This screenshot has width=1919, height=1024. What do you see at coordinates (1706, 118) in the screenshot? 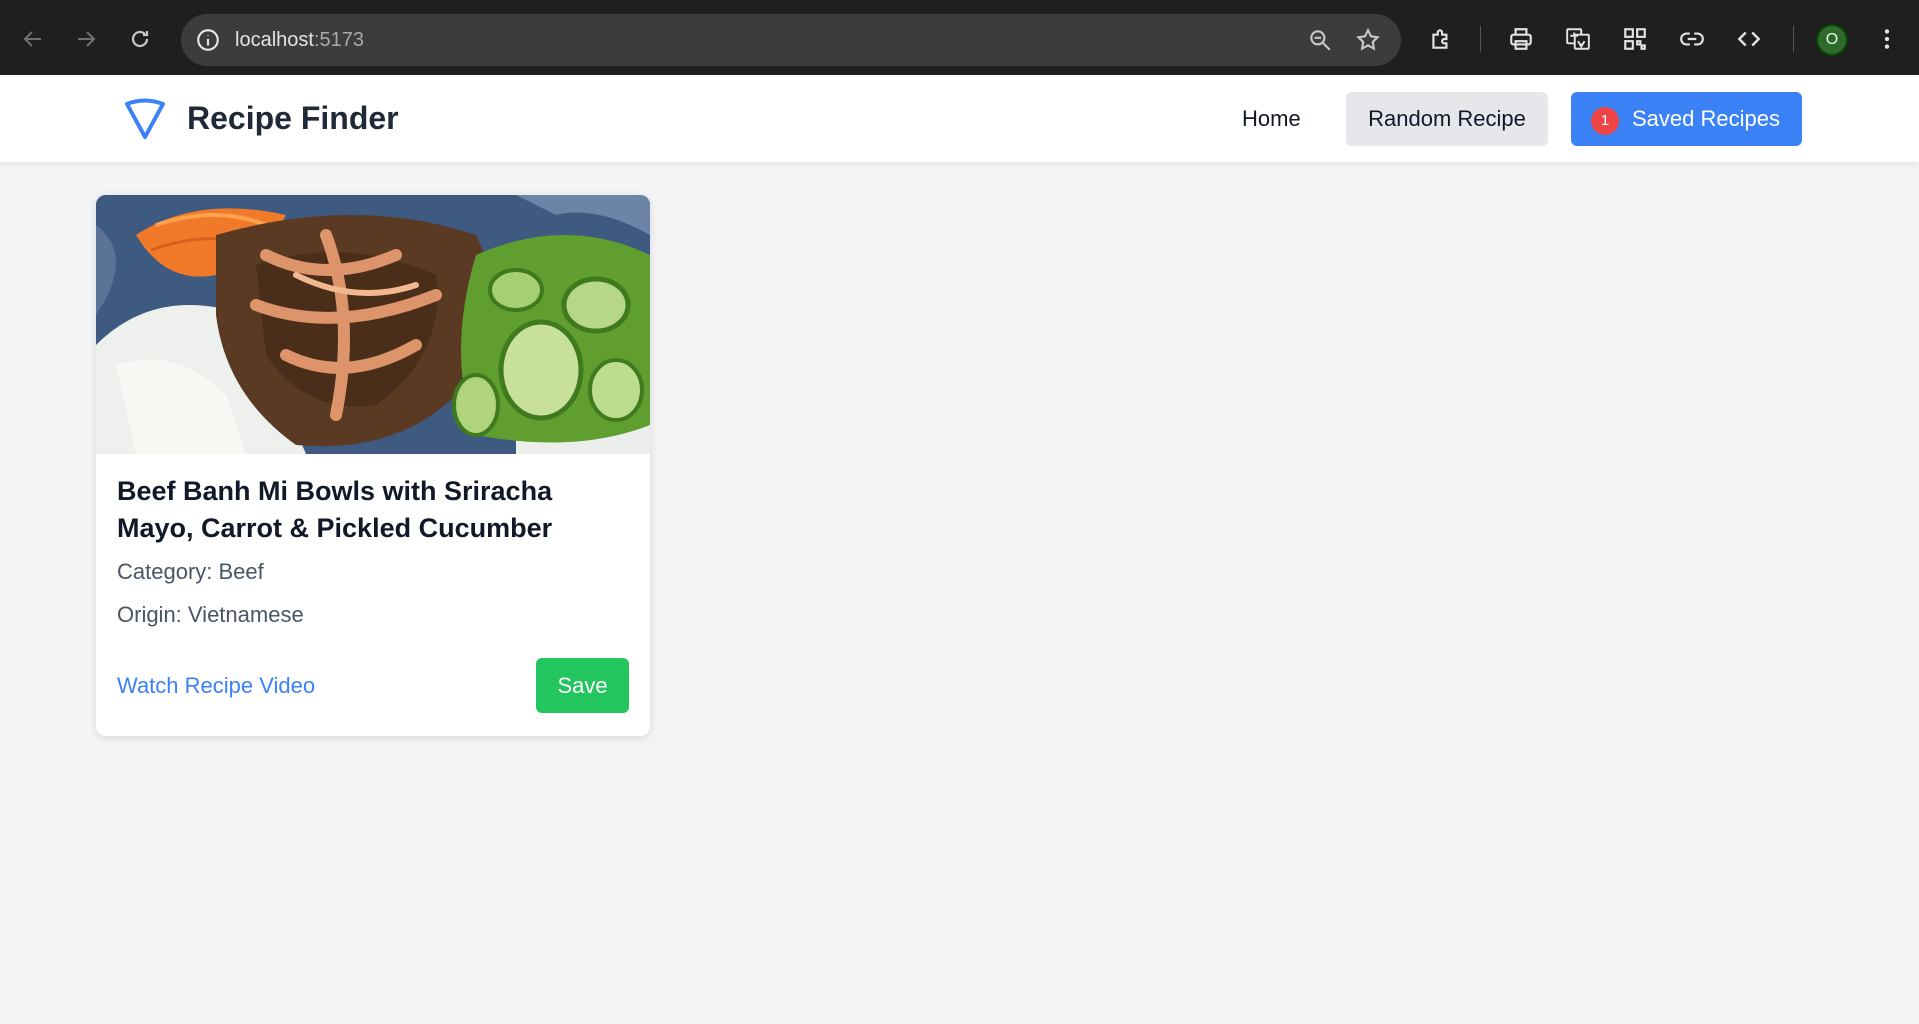
I see `saved-recipes-label: Saved Recipes` at bounding box center [1706, 118].